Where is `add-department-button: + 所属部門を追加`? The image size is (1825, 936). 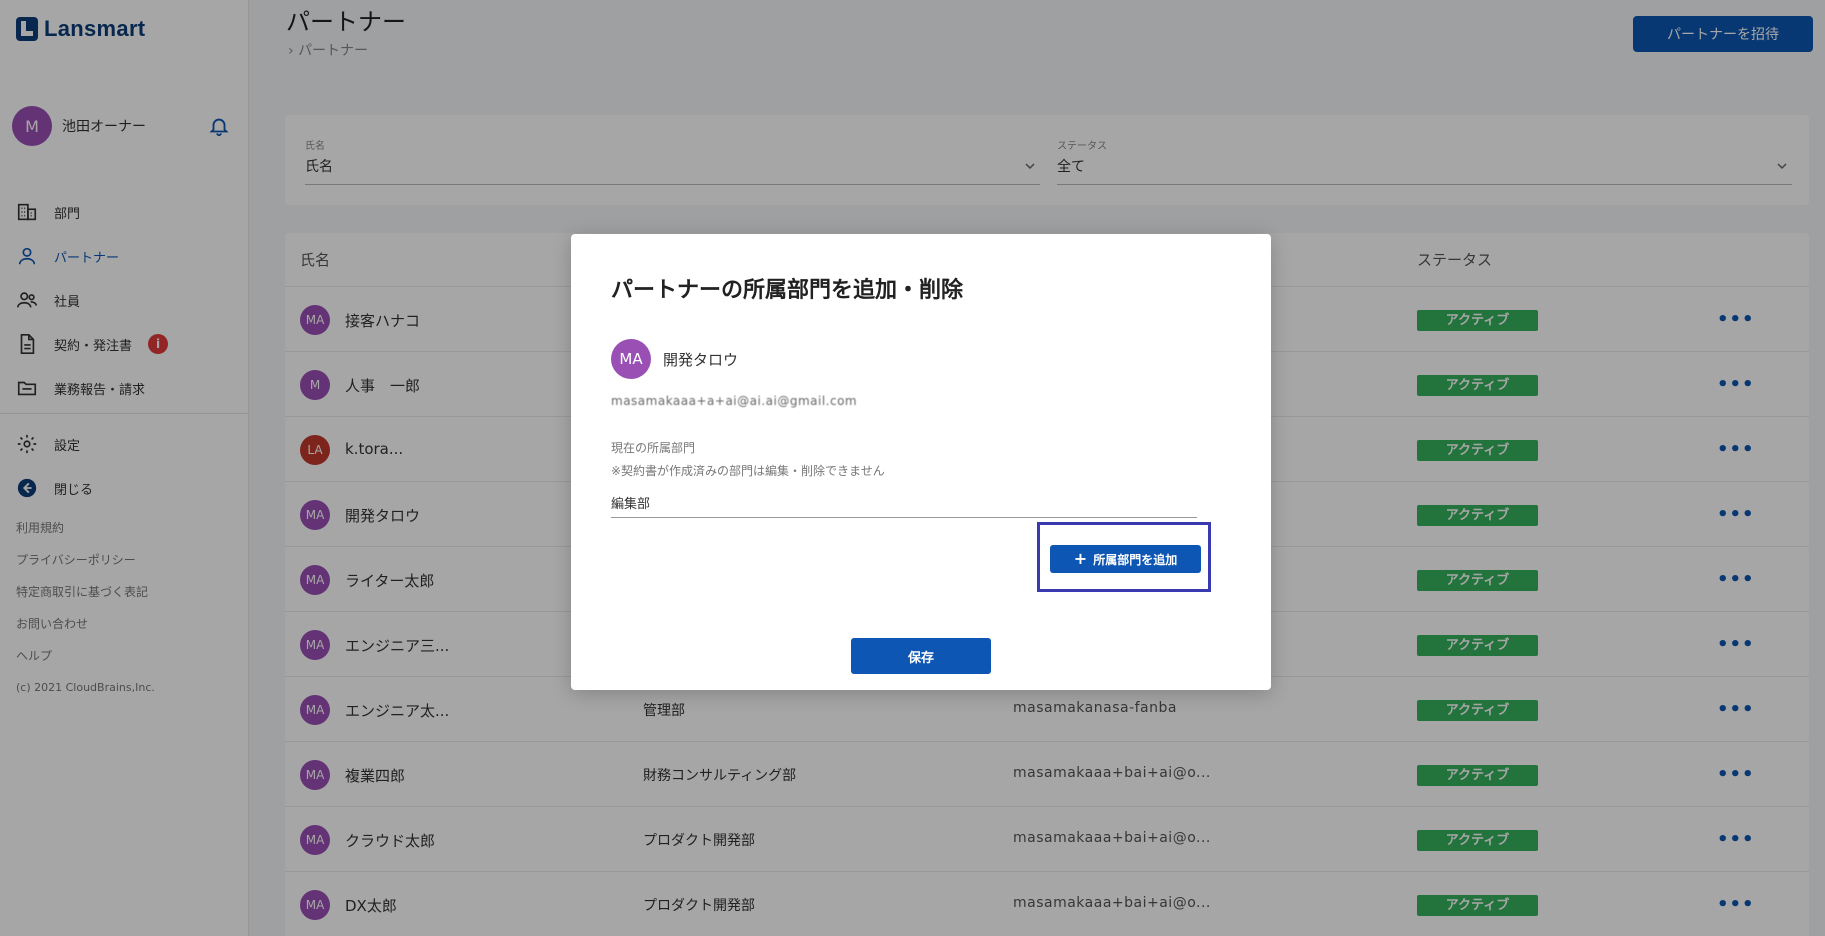
add-department-button: + 所属部門を追加 is located at coordinates (1125, 559).